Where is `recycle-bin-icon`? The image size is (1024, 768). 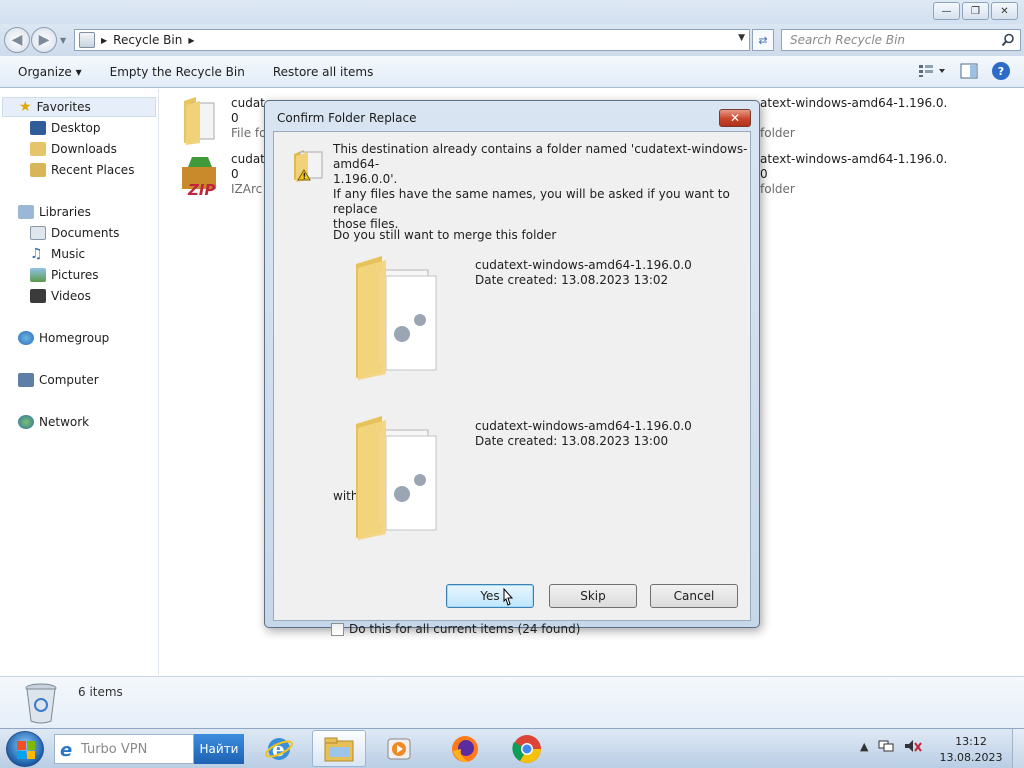 recycle-bin-icon is located at coordinates (41, 703).